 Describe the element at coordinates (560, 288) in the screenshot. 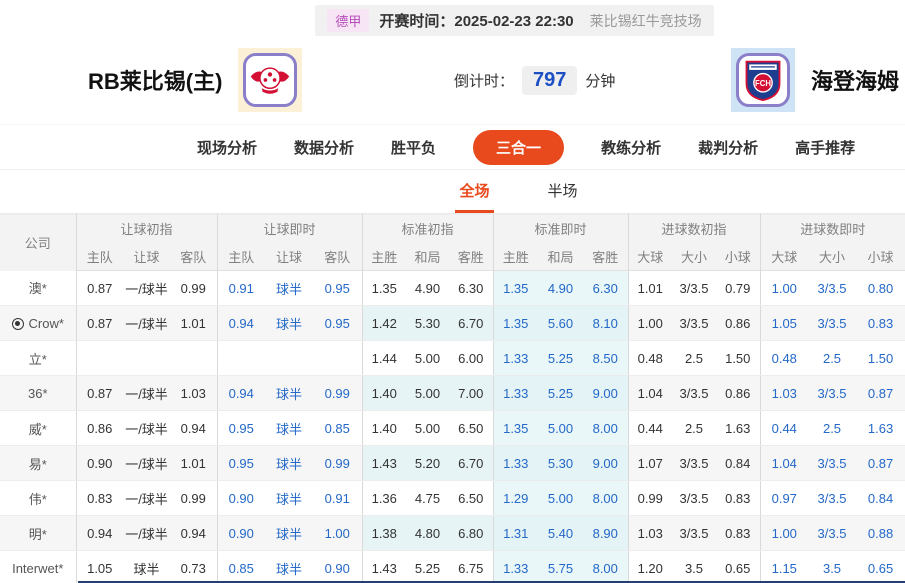

I see `odds-cell: 4.90` at that location.